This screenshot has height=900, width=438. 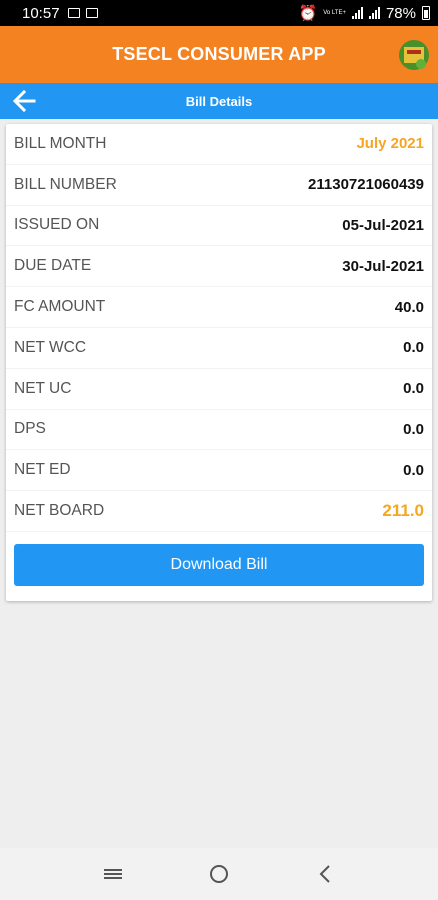 I want to click on battery-percent: 78%, so click(x=400, y=13).